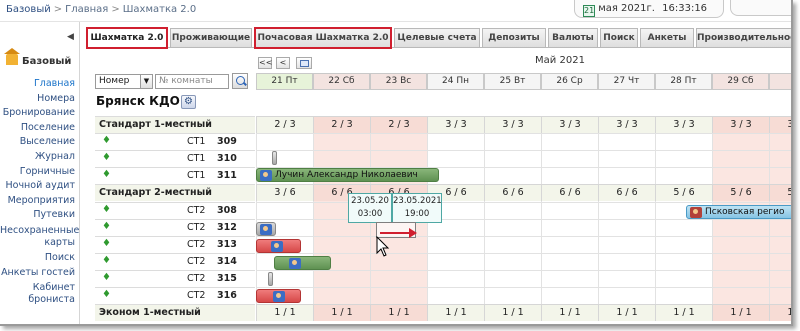 The image size is (800, 331). Describe the element at coordinates (265, 63) in the screenshot. I see `first-page-button: <<` at that location.